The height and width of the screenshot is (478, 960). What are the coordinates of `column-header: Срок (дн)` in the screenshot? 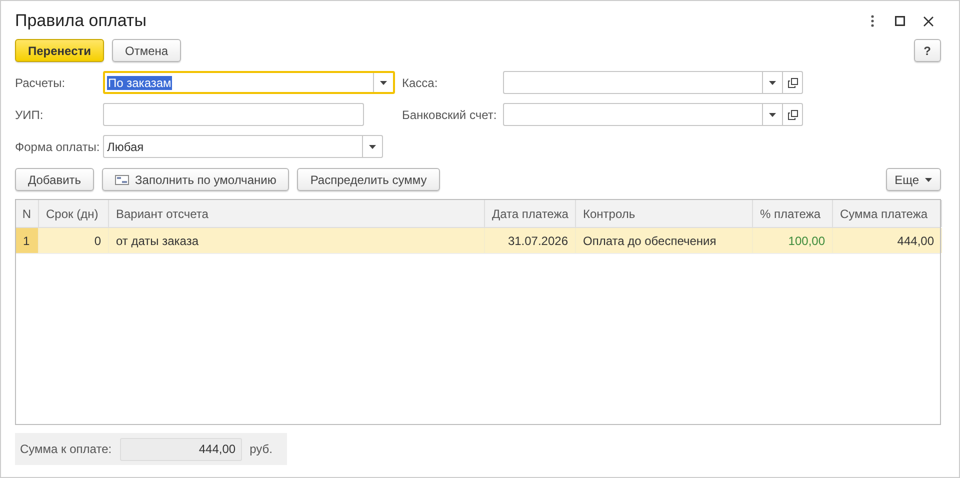 It's located at (74, 213).